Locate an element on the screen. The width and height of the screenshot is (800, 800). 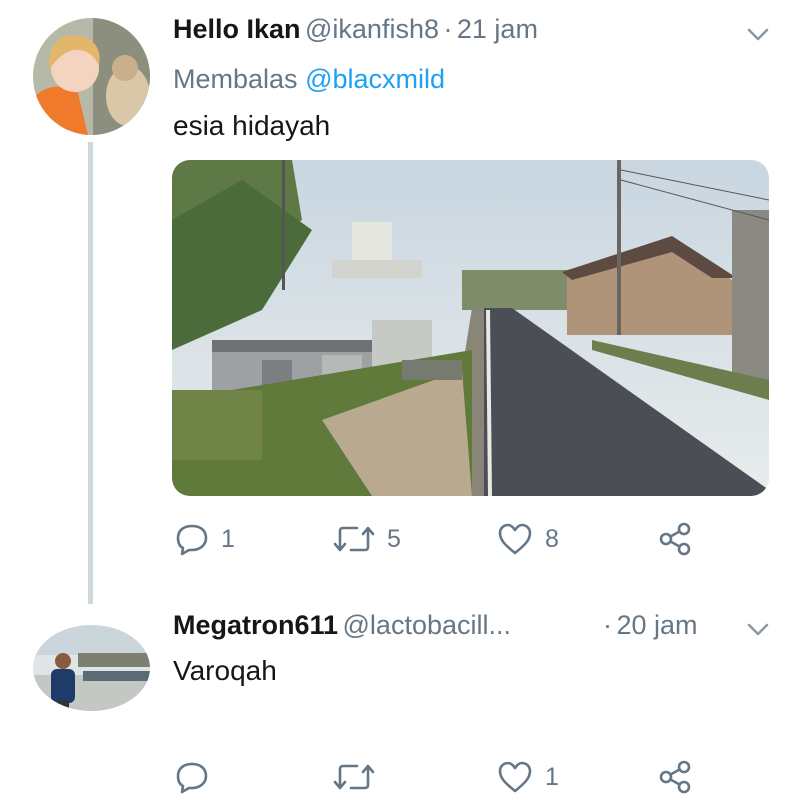
avatar-hello-ikan is located at coordinates (91, 76).